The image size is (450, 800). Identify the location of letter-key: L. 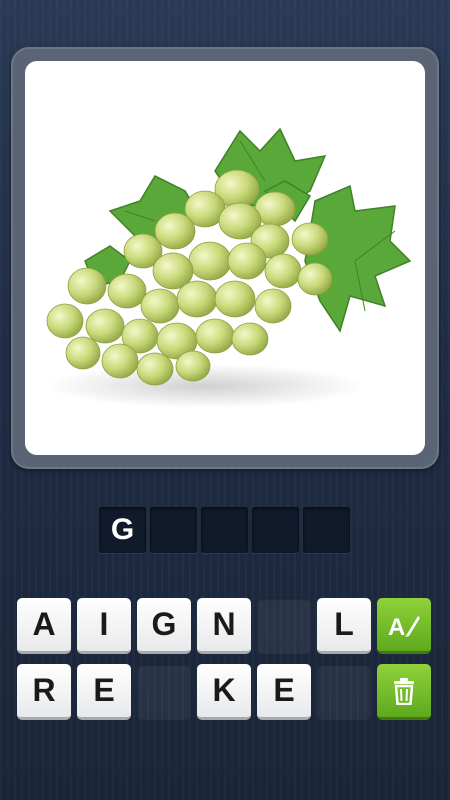
(344, 626).